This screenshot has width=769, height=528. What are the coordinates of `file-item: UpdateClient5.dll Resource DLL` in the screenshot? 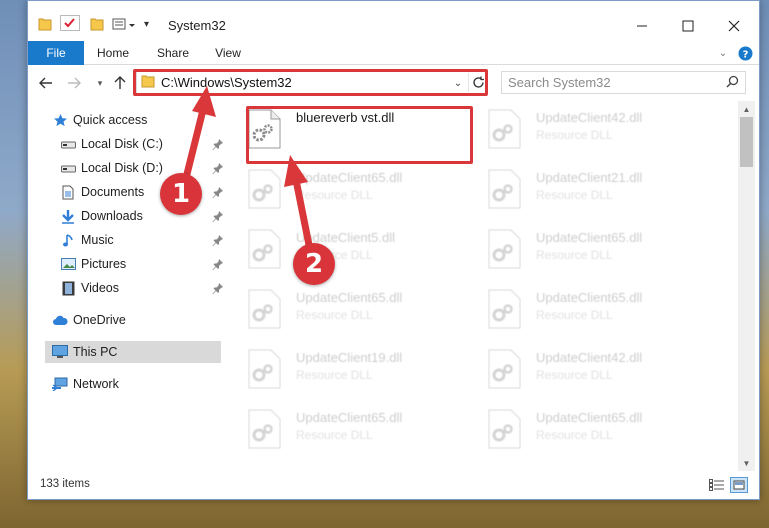 It's located at (343, 250).